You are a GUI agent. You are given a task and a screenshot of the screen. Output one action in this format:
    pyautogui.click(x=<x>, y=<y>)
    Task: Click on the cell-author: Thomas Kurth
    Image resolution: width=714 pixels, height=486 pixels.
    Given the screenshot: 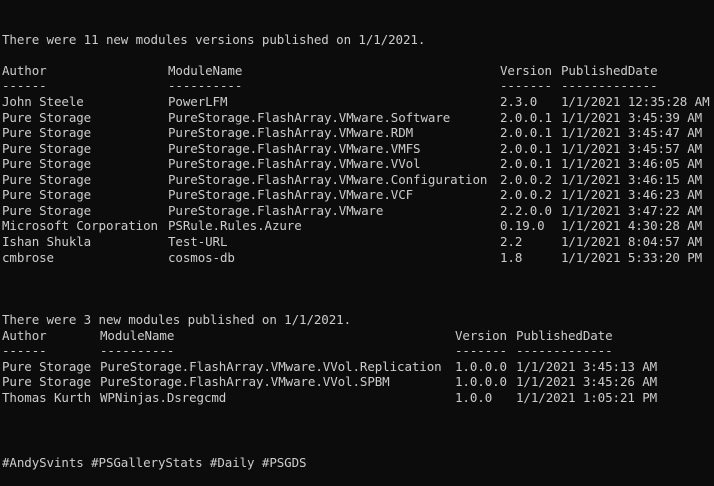 What is the action you would take?
    pyautogui.click(x=47, y=397)
    